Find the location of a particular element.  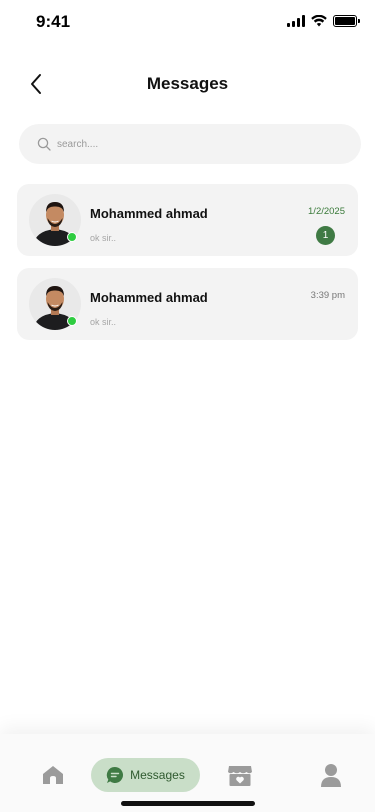

profile-icon is located at coordinates (331, 775).